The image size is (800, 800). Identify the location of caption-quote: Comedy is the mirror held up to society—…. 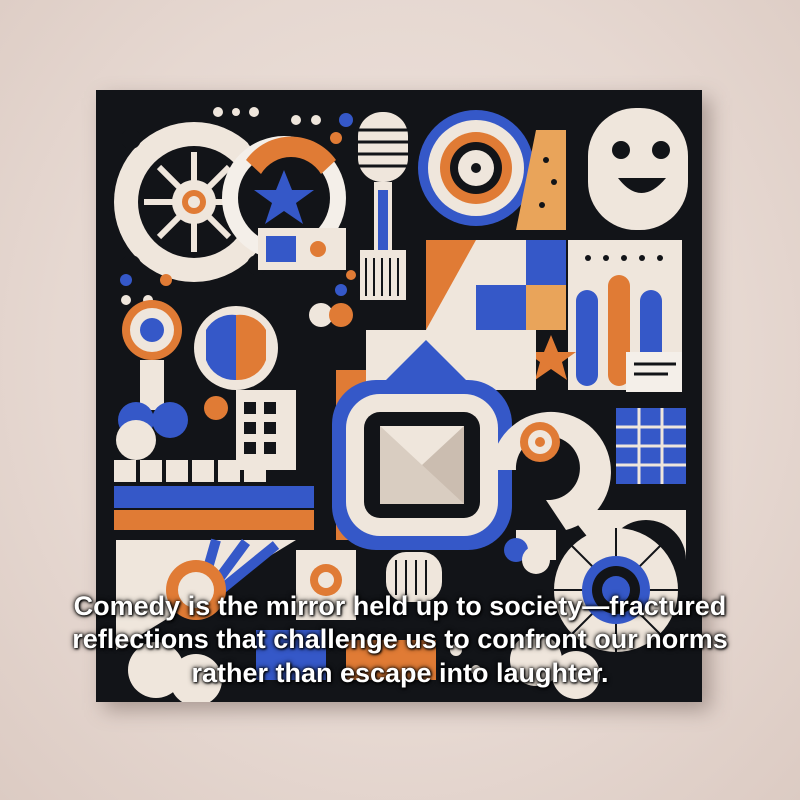
(400, 639).